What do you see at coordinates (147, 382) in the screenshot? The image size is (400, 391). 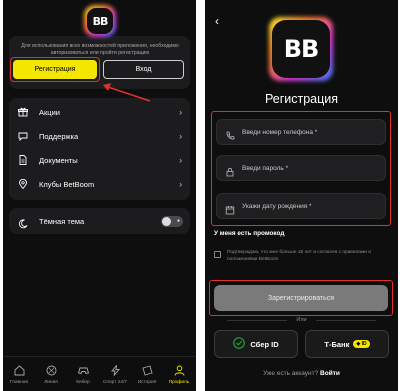 I see `tab-label: История` at bounding box center [147, 382].